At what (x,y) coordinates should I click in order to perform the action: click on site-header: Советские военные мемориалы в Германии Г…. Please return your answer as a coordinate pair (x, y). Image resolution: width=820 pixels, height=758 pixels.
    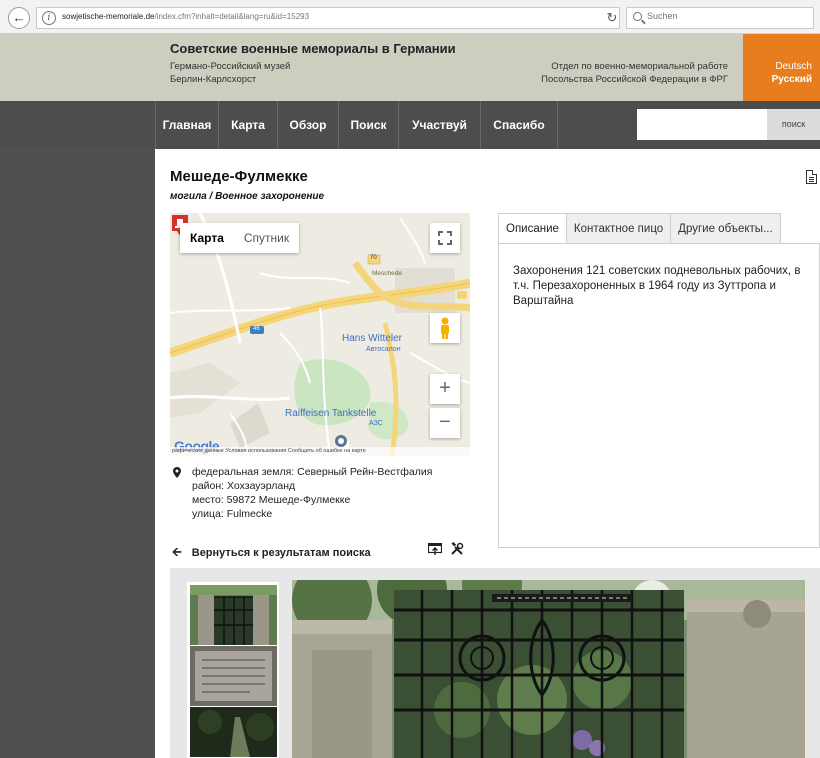
    Looking at the image, I should click on (410, 67).